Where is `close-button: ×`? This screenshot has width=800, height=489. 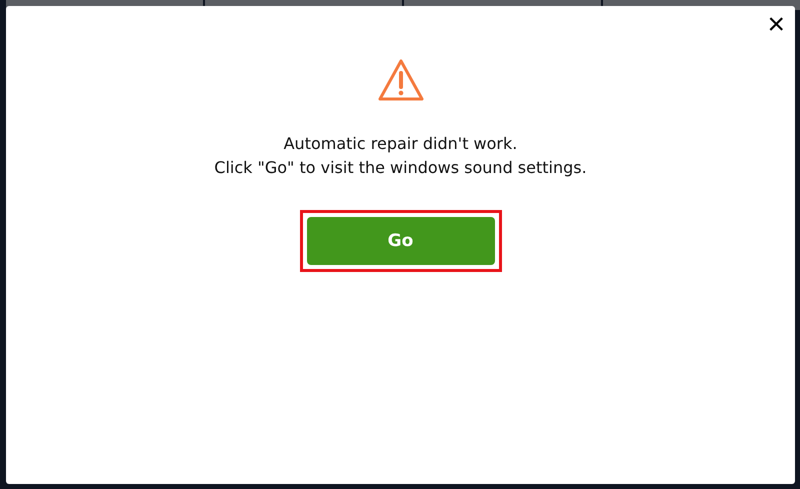
close-button: × is located at coordinates (776, 25).